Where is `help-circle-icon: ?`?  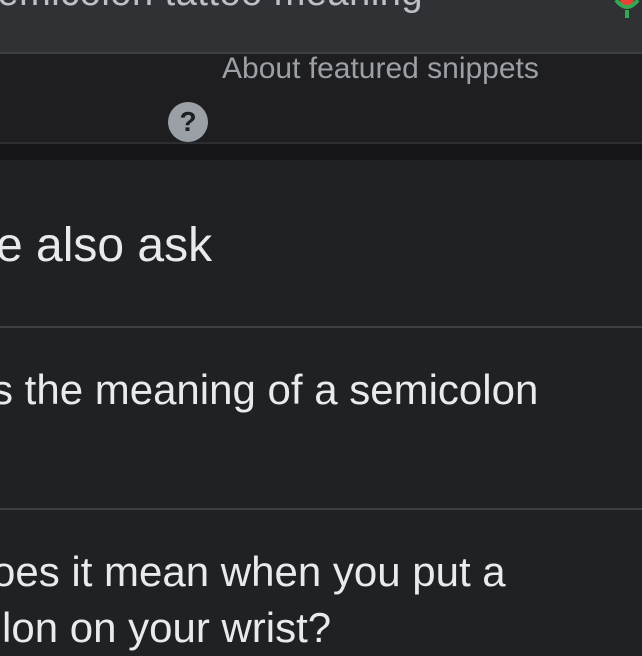 help-circle-icon: ? is located at coordinates (188, 122).